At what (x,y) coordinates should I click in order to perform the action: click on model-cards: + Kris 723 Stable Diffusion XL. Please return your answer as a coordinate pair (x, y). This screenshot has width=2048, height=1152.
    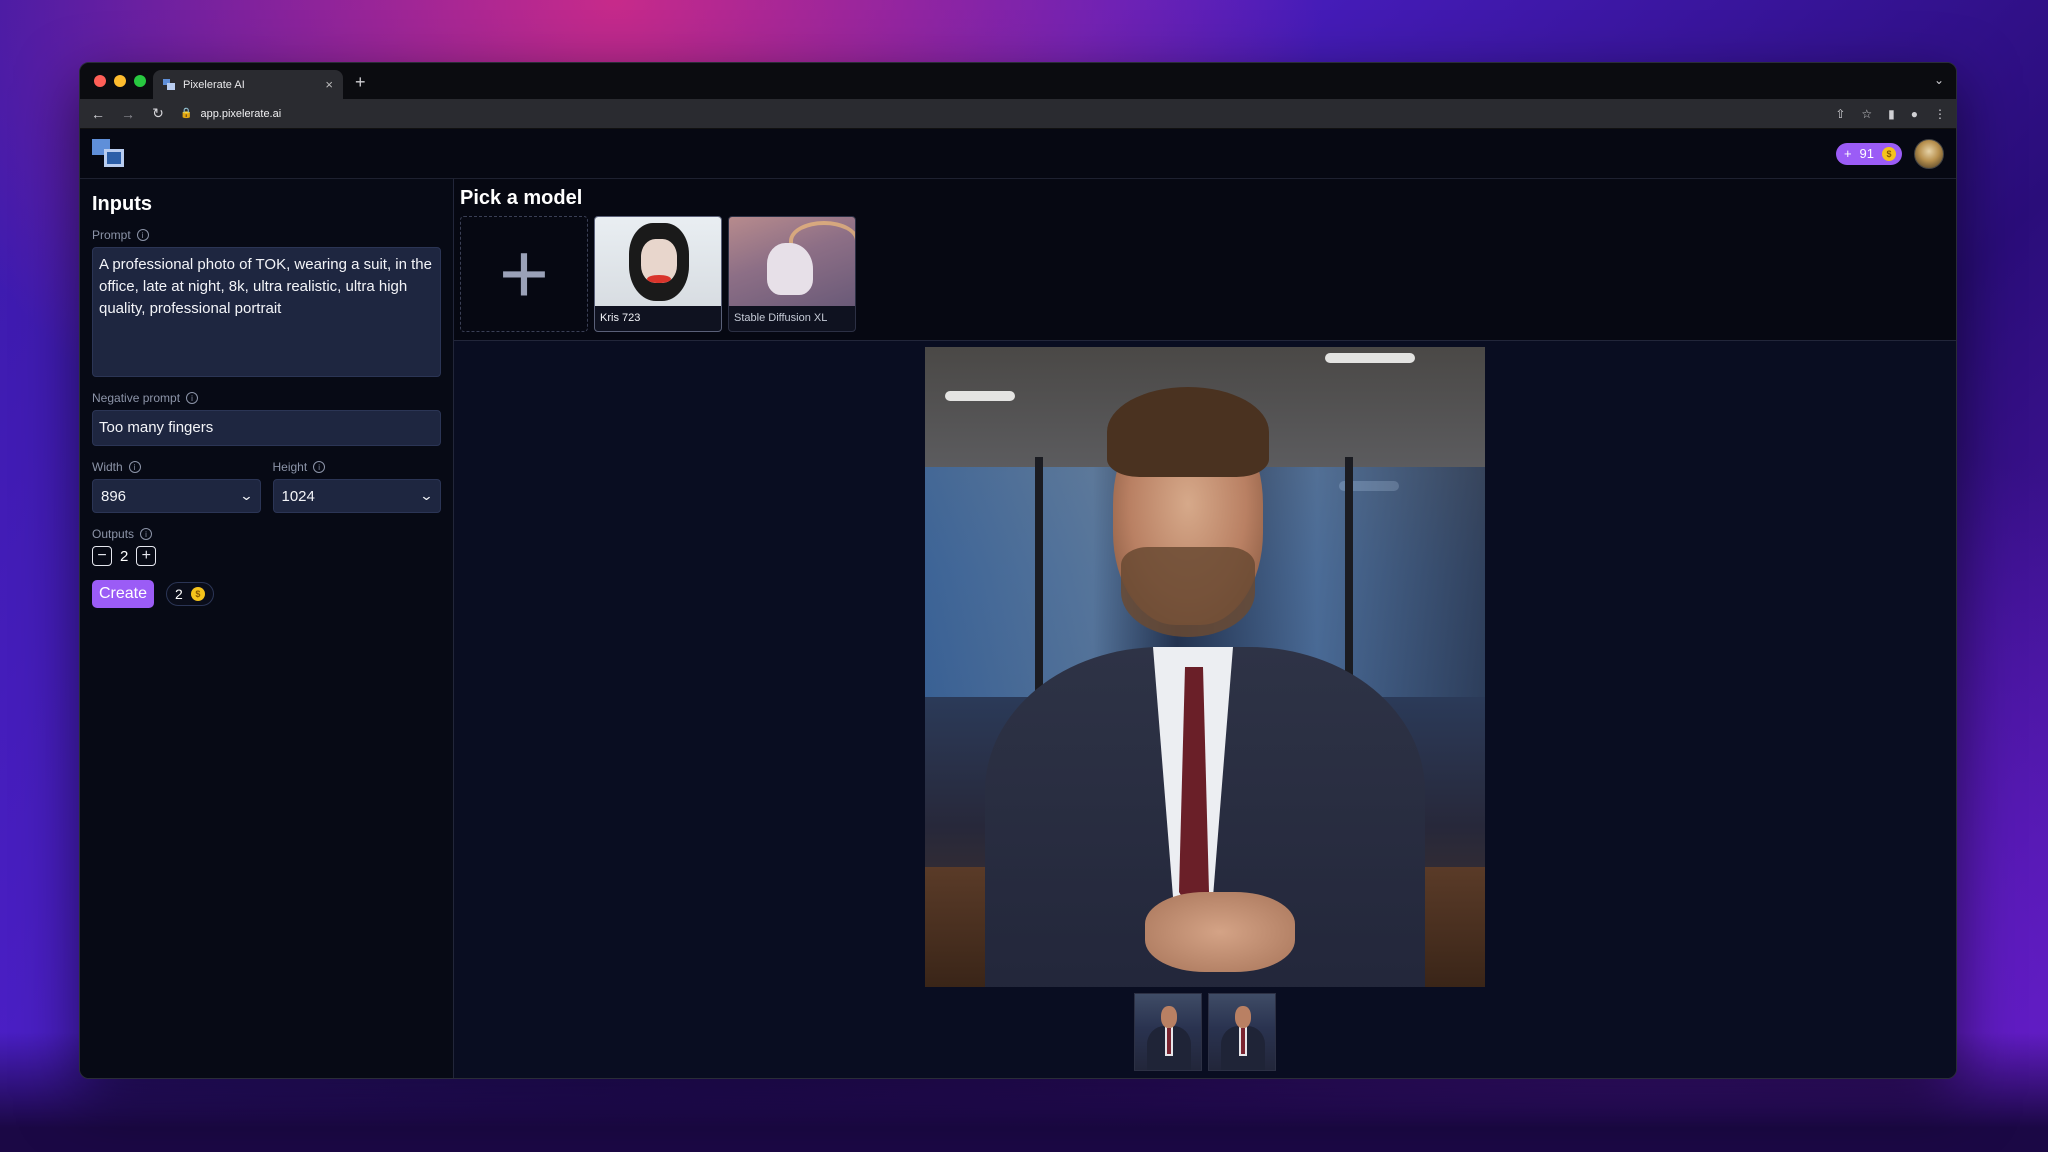
    Looking at the image, I should click on (1205, 274).